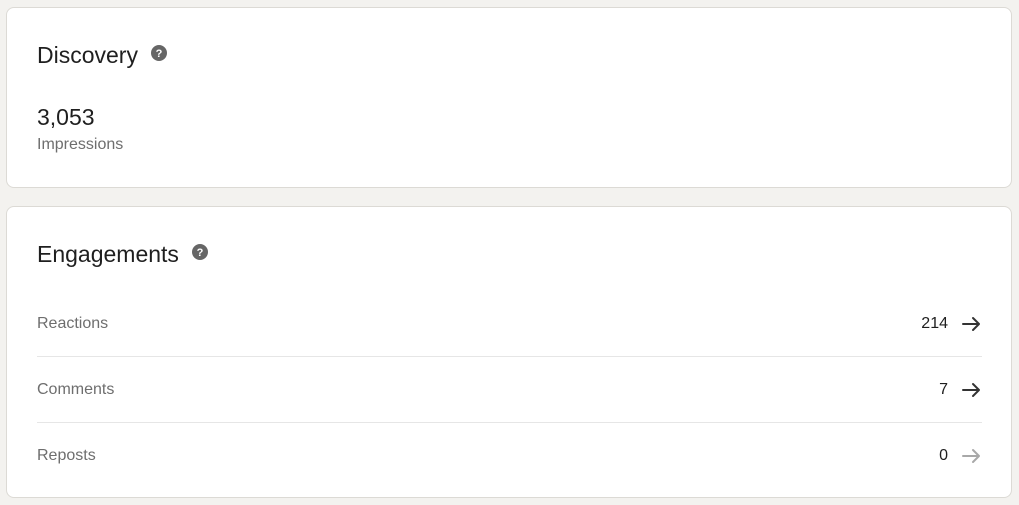 This screenshot has height=505, width=1019. I want to click on row-count: 0, so click(943, 455).